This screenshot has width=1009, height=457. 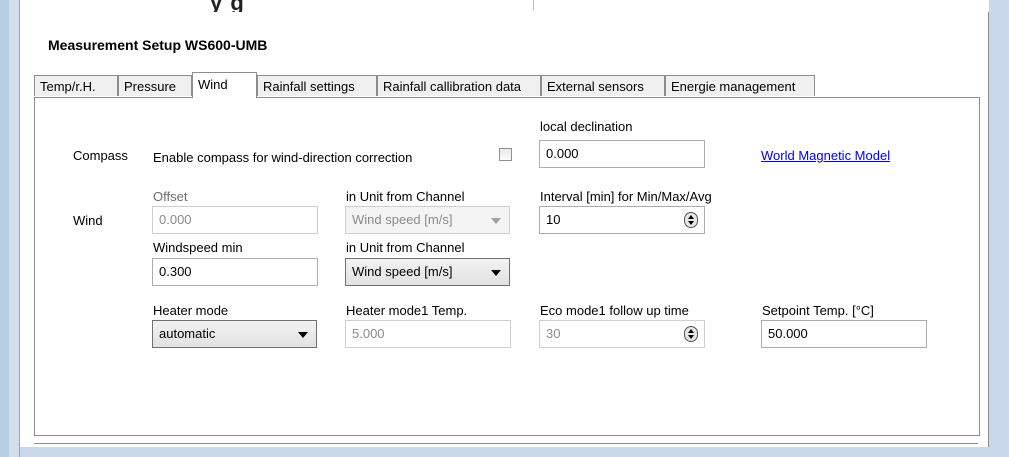 What do you see at coordinates (224, 85) in the screenshot?
I see `tab-wind: Wind` at bounding box center [224, 85].